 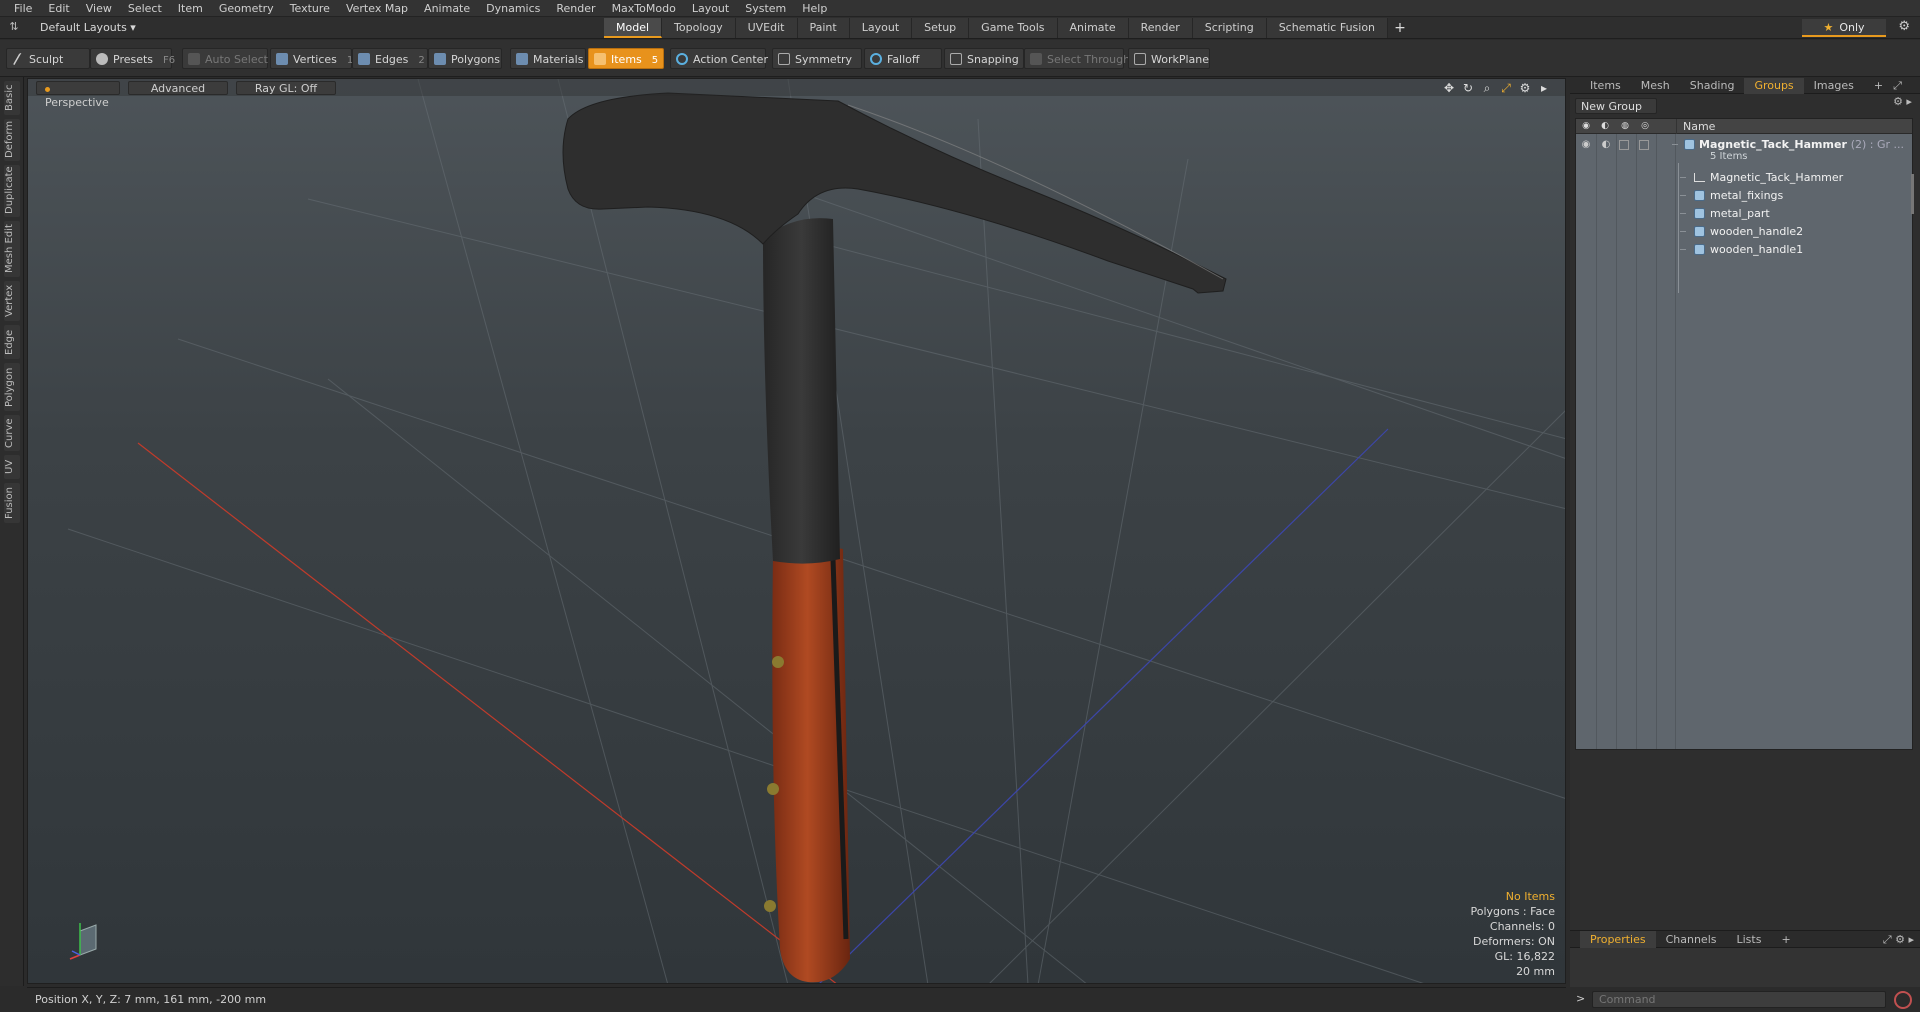 I want to click on tab-paint: Paint, so click(x=823, y=28).